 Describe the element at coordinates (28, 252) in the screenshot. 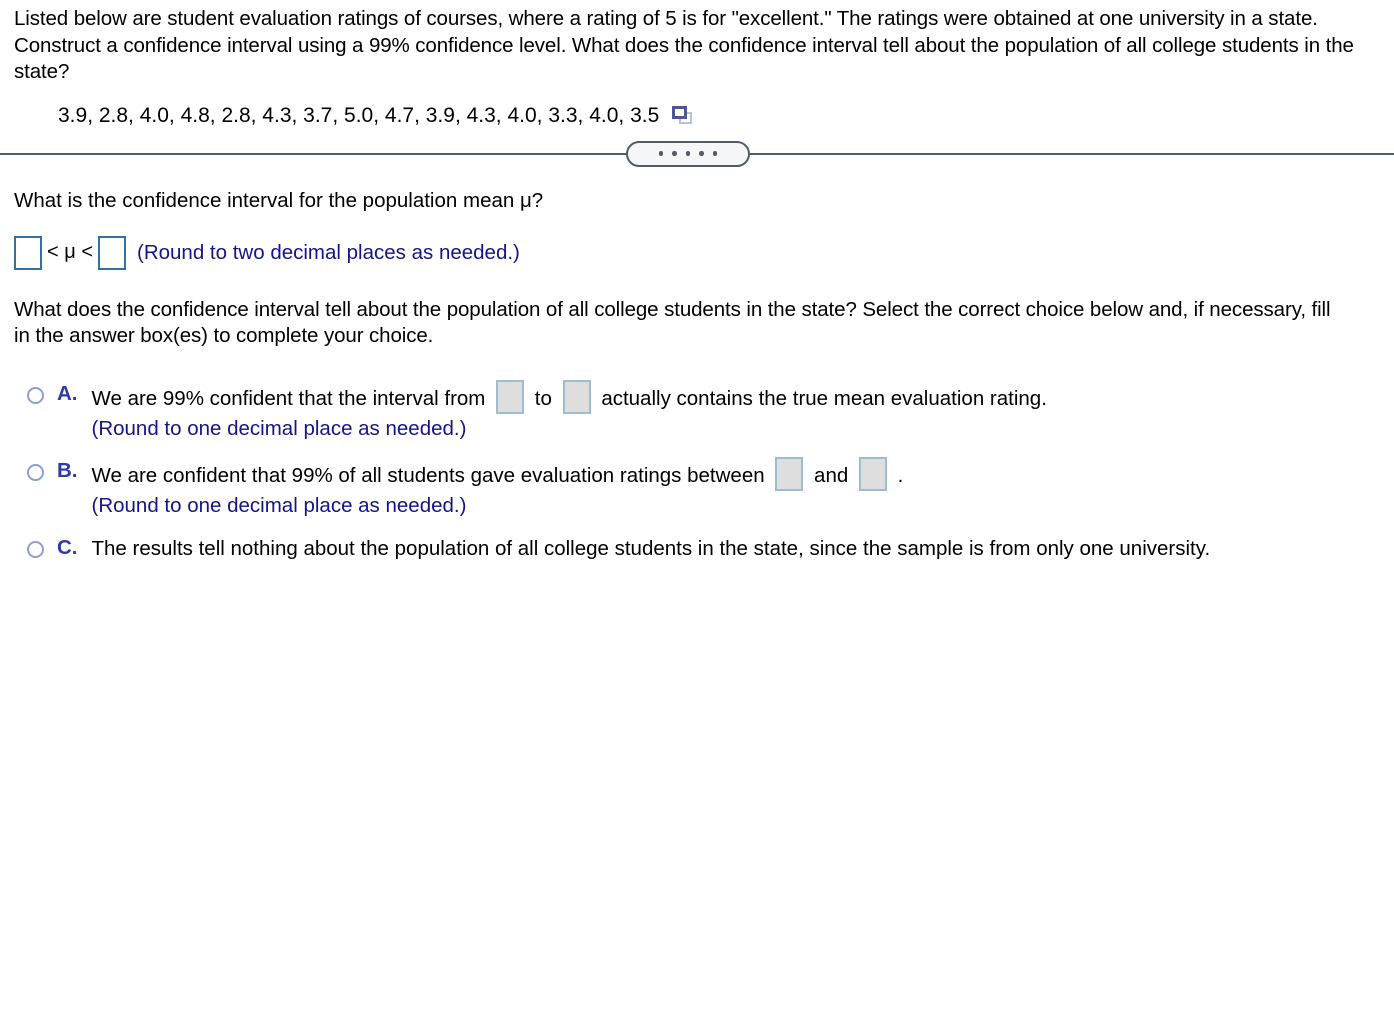

I see `lower-bound-input` at that location.